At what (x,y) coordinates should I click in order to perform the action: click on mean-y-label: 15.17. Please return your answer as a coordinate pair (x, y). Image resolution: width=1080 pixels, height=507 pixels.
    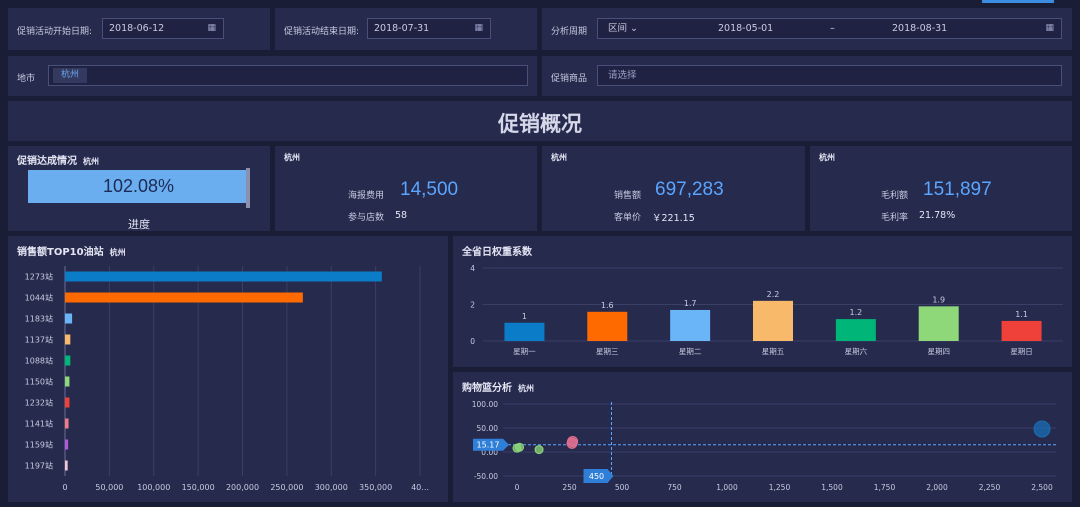
    Looking at the image, I should click on (488, 445).